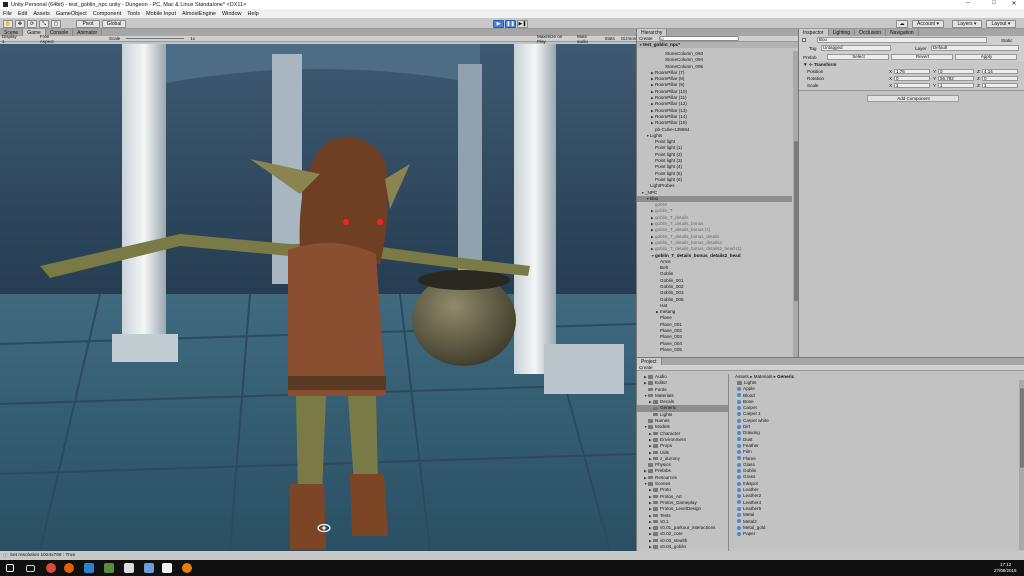 This screenshot has height=576, width=1024. What do you see at coordinates (871, 32) in the screenshot?
I see `tab-occlusion: Occlusion` at bounding box center [871, 32].